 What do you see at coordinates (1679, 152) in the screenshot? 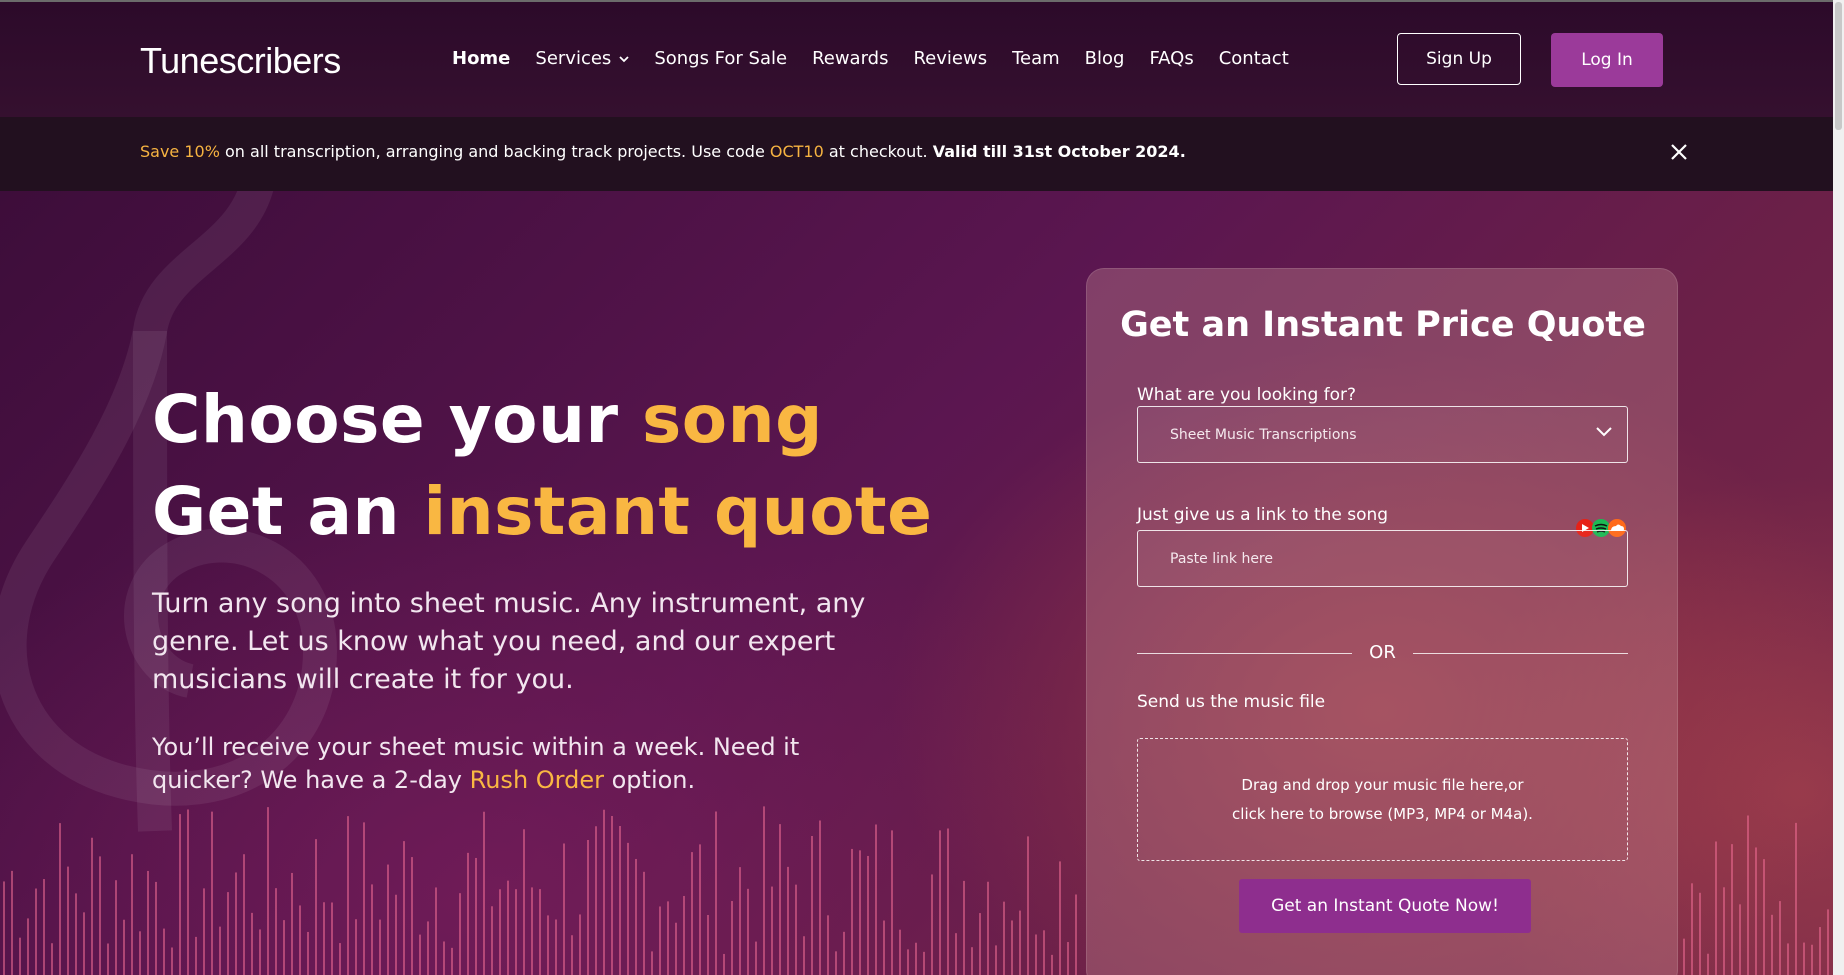
I see `close-icon` at bounding box center [1679, 152].